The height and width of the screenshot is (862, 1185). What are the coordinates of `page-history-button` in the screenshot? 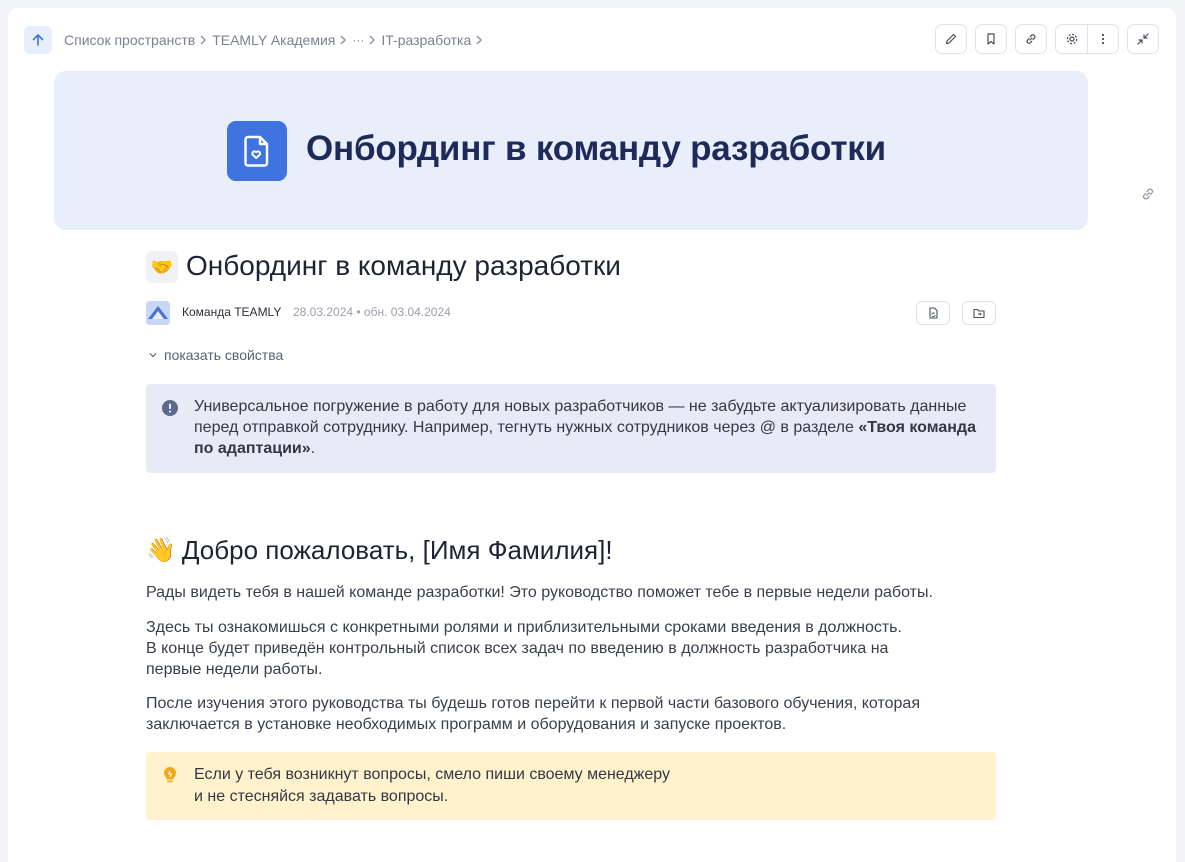 It's located at (933, 313).